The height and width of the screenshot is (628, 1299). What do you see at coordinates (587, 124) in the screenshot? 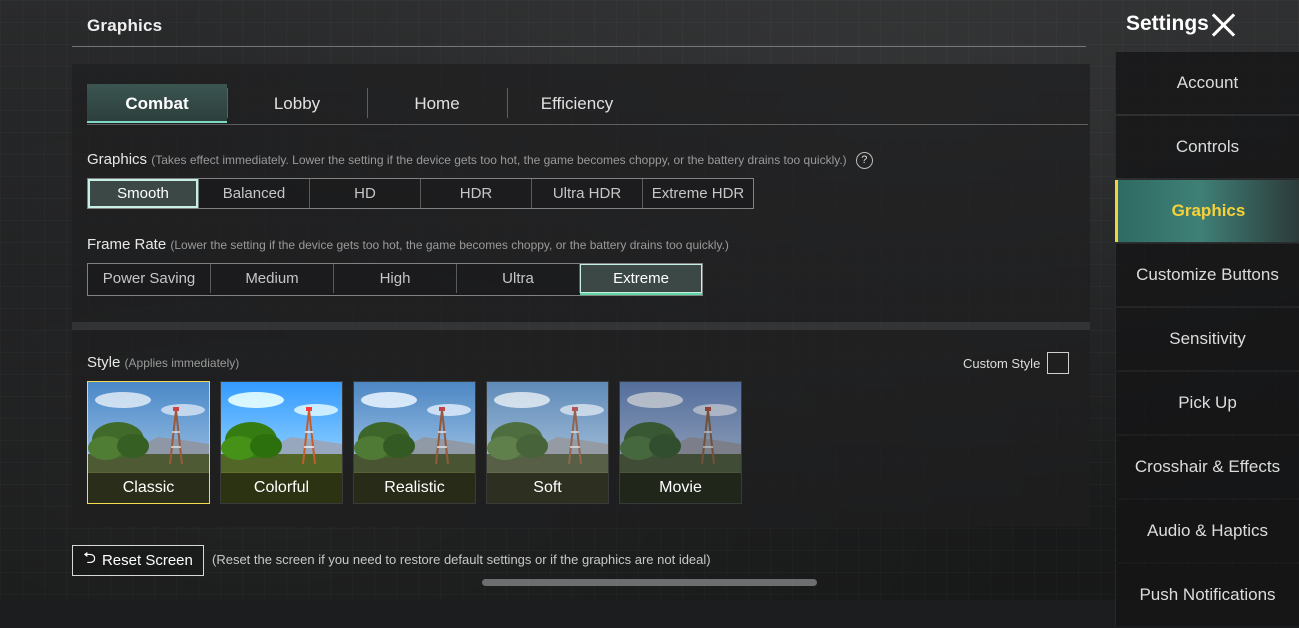
I see `tabs-divider` at bounding box center [587, 124].